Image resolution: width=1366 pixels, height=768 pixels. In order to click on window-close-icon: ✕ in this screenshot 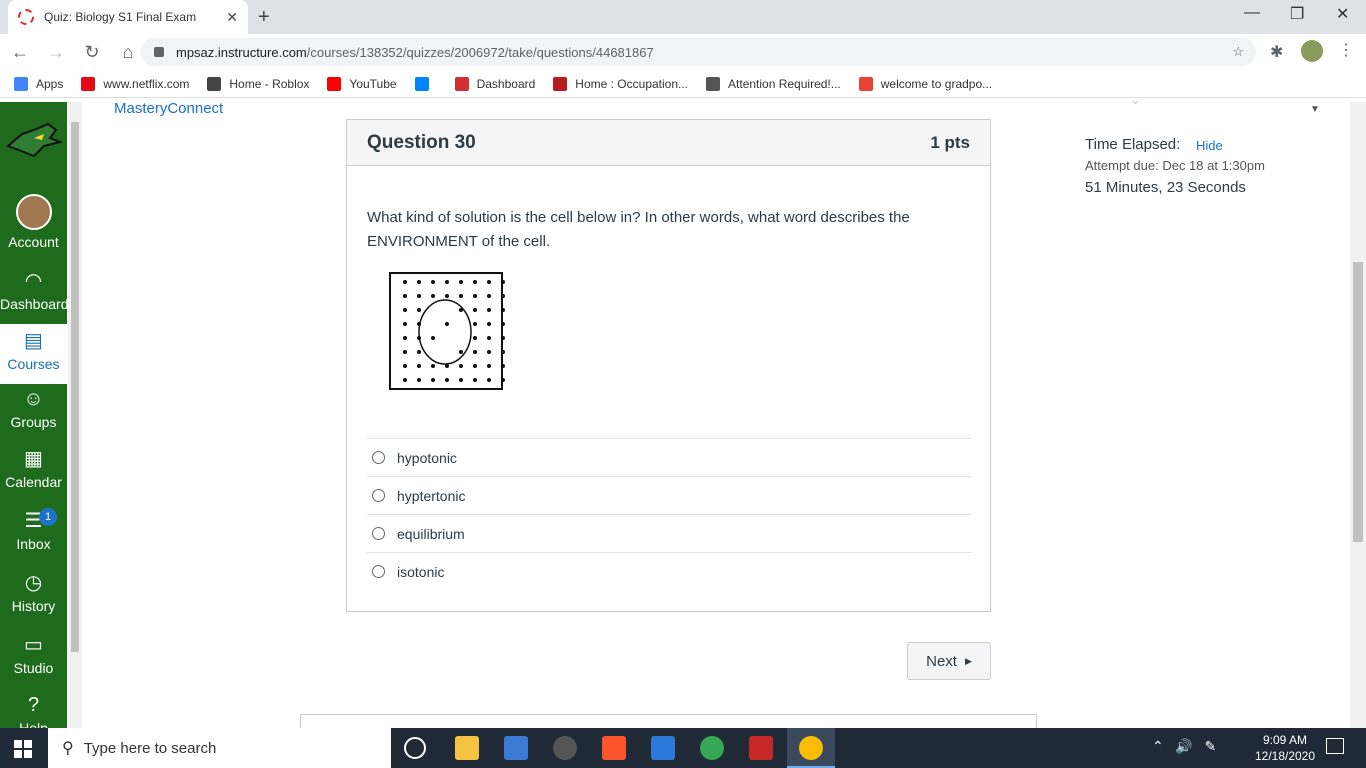, I will do `click(1342, 14)`.